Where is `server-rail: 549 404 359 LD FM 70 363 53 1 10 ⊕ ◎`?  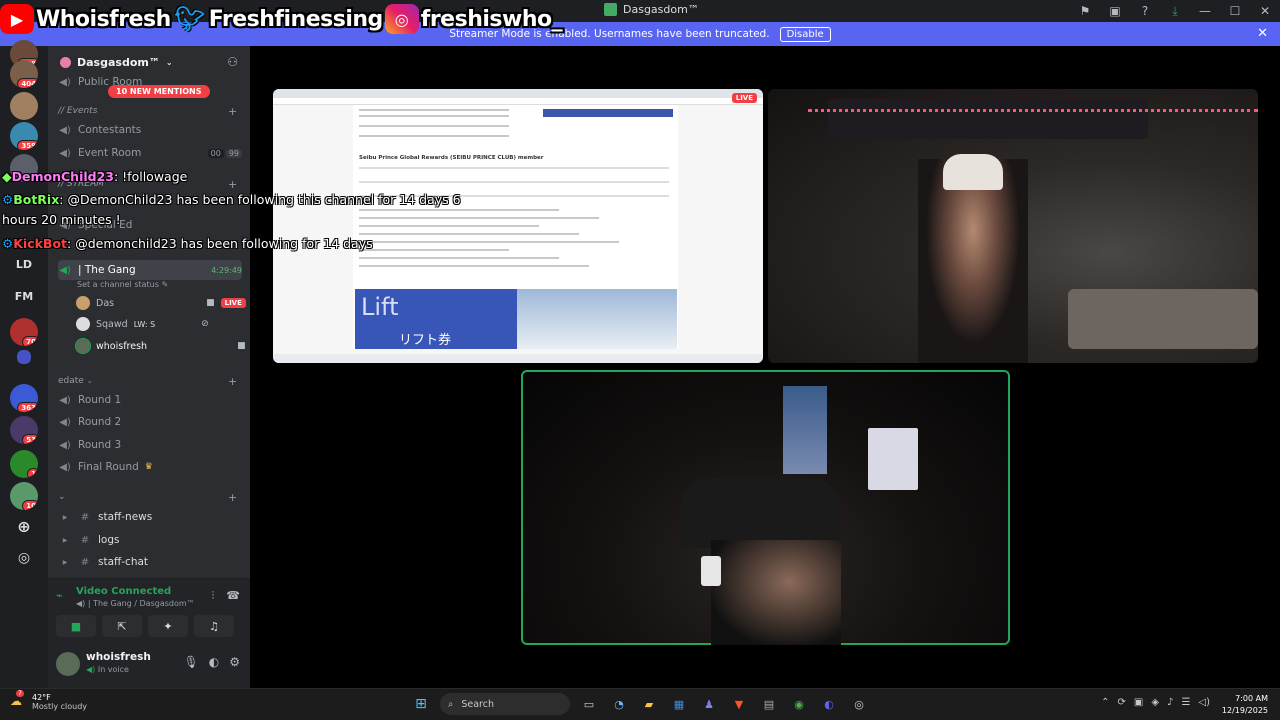 server-rail: 549 404 359 LD FM 70 363 53 1 10 ⊕ ◎ is located at coordinates (24, 364).